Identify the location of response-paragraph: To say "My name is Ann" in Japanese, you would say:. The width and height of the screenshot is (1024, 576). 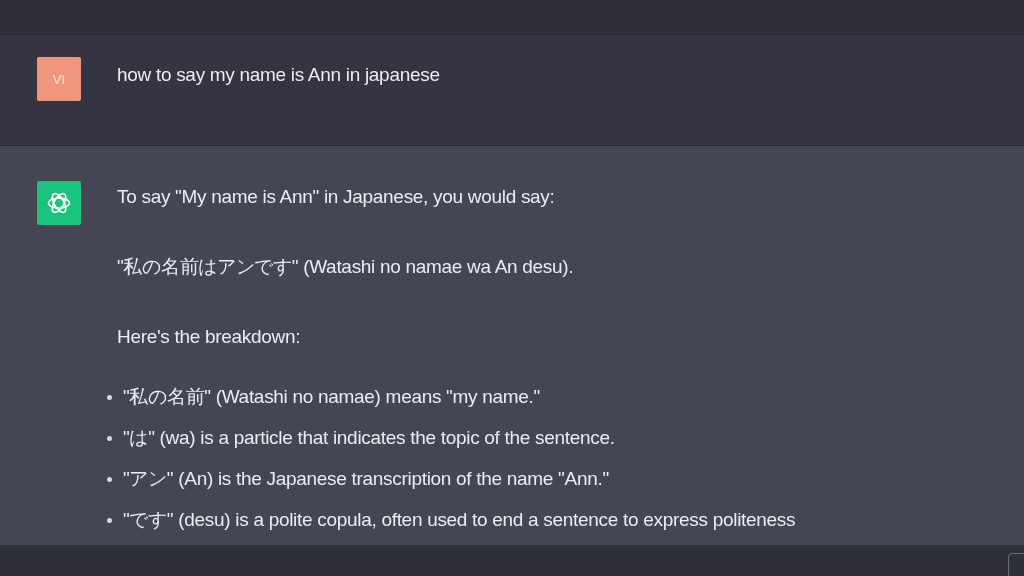
(336, 197).